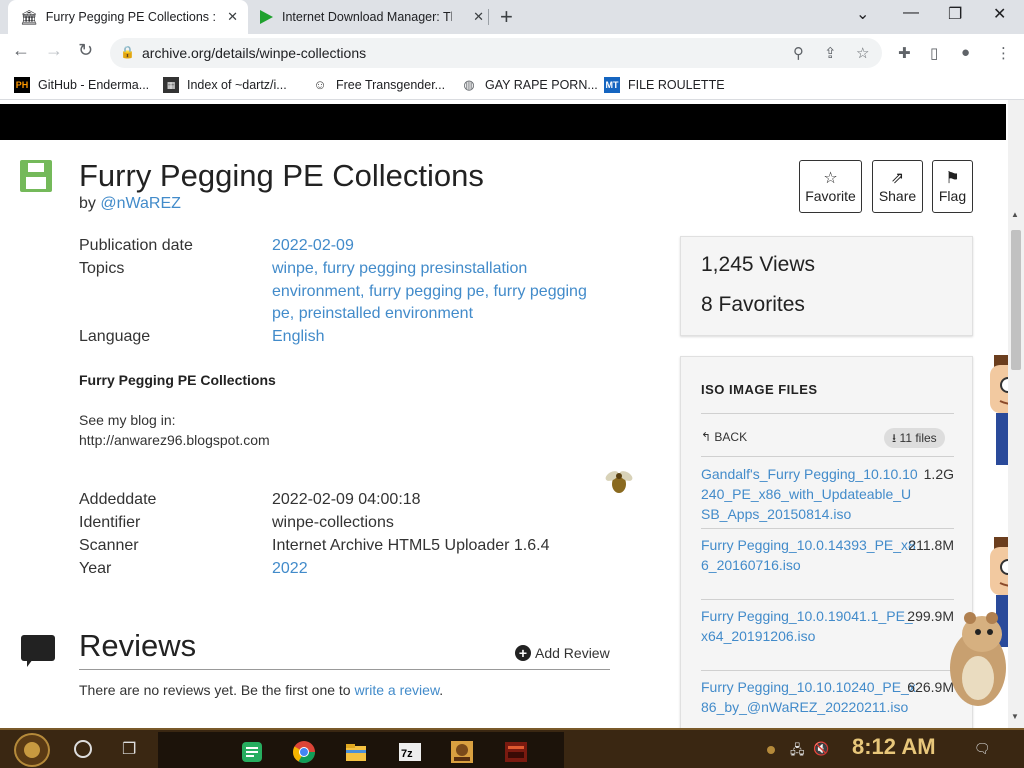 The width and height of the screenshot is (1024, 768). What do you see at coordinates (821, 749) in the screenshot?
I see `volume-muted-icon: 🔇` at bounding box center [821, 749].